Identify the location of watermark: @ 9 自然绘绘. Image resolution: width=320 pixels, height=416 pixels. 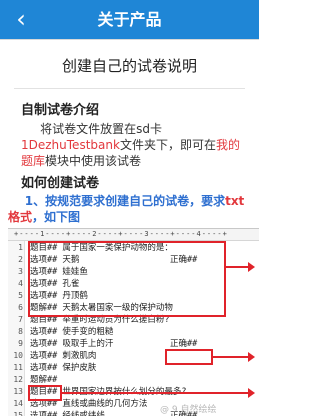
(188, 410).